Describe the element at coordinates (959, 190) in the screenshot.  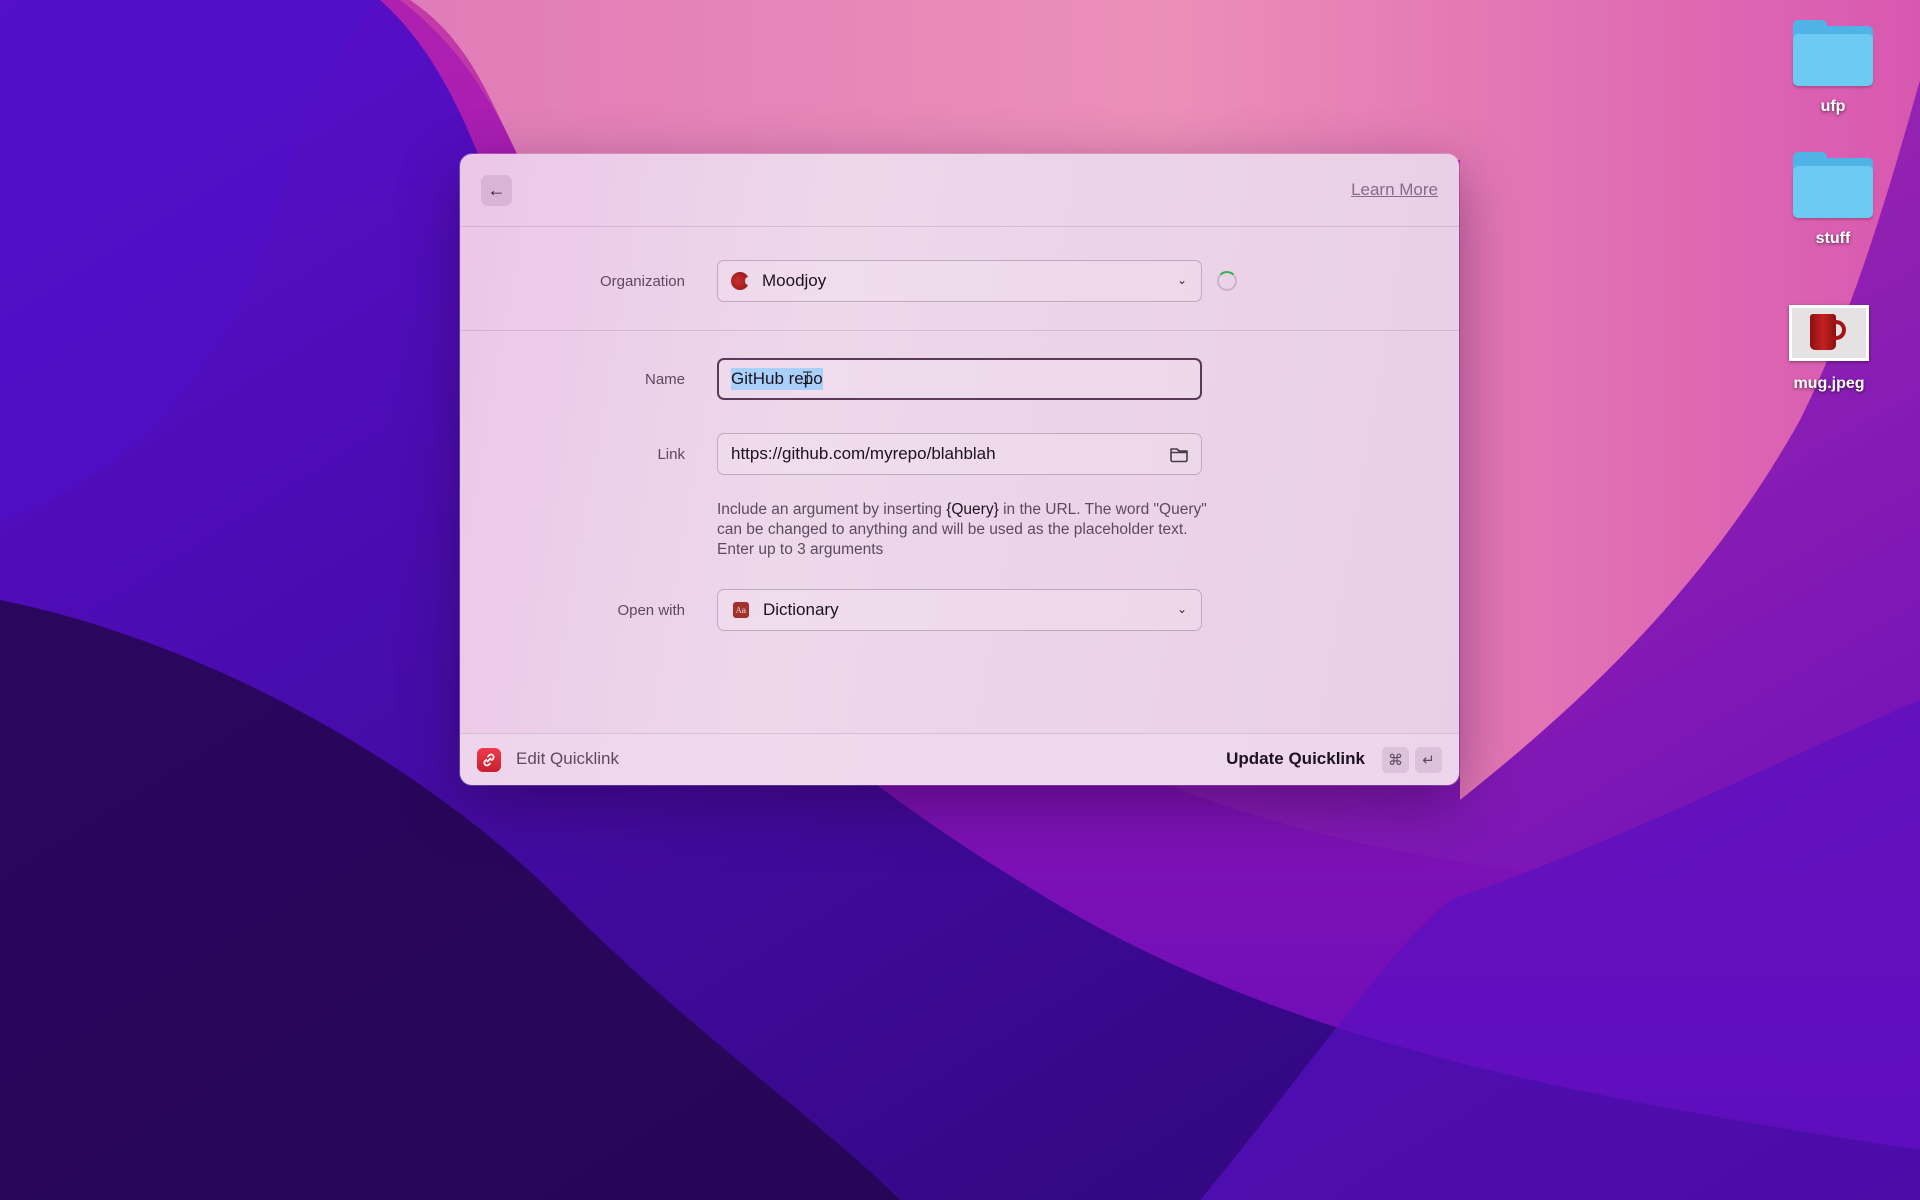
I see `window-header: ← Learn More` at that location.